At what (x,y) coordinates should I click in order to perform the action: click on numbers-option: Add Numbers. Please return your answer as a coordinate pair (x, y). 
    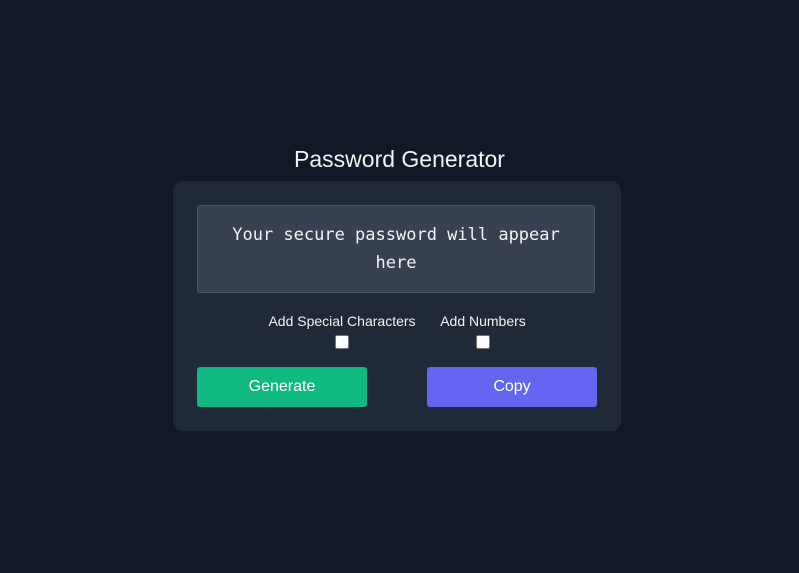
    Looking at the image, I should click on (483, 330).